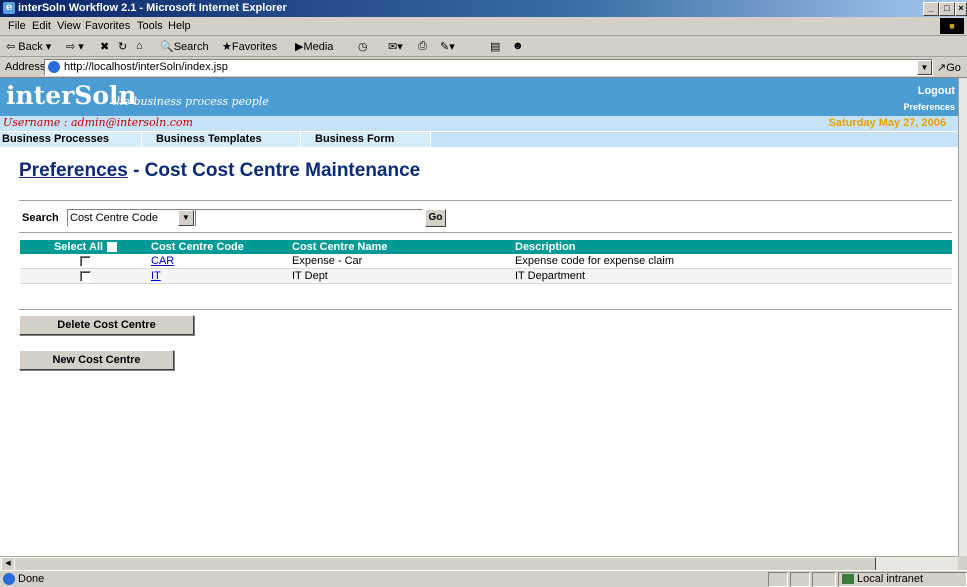 Image resolution: width=967 pixels, height=587 pixels. I want to click on mail-icon: ✉▾, so click(395, 46).